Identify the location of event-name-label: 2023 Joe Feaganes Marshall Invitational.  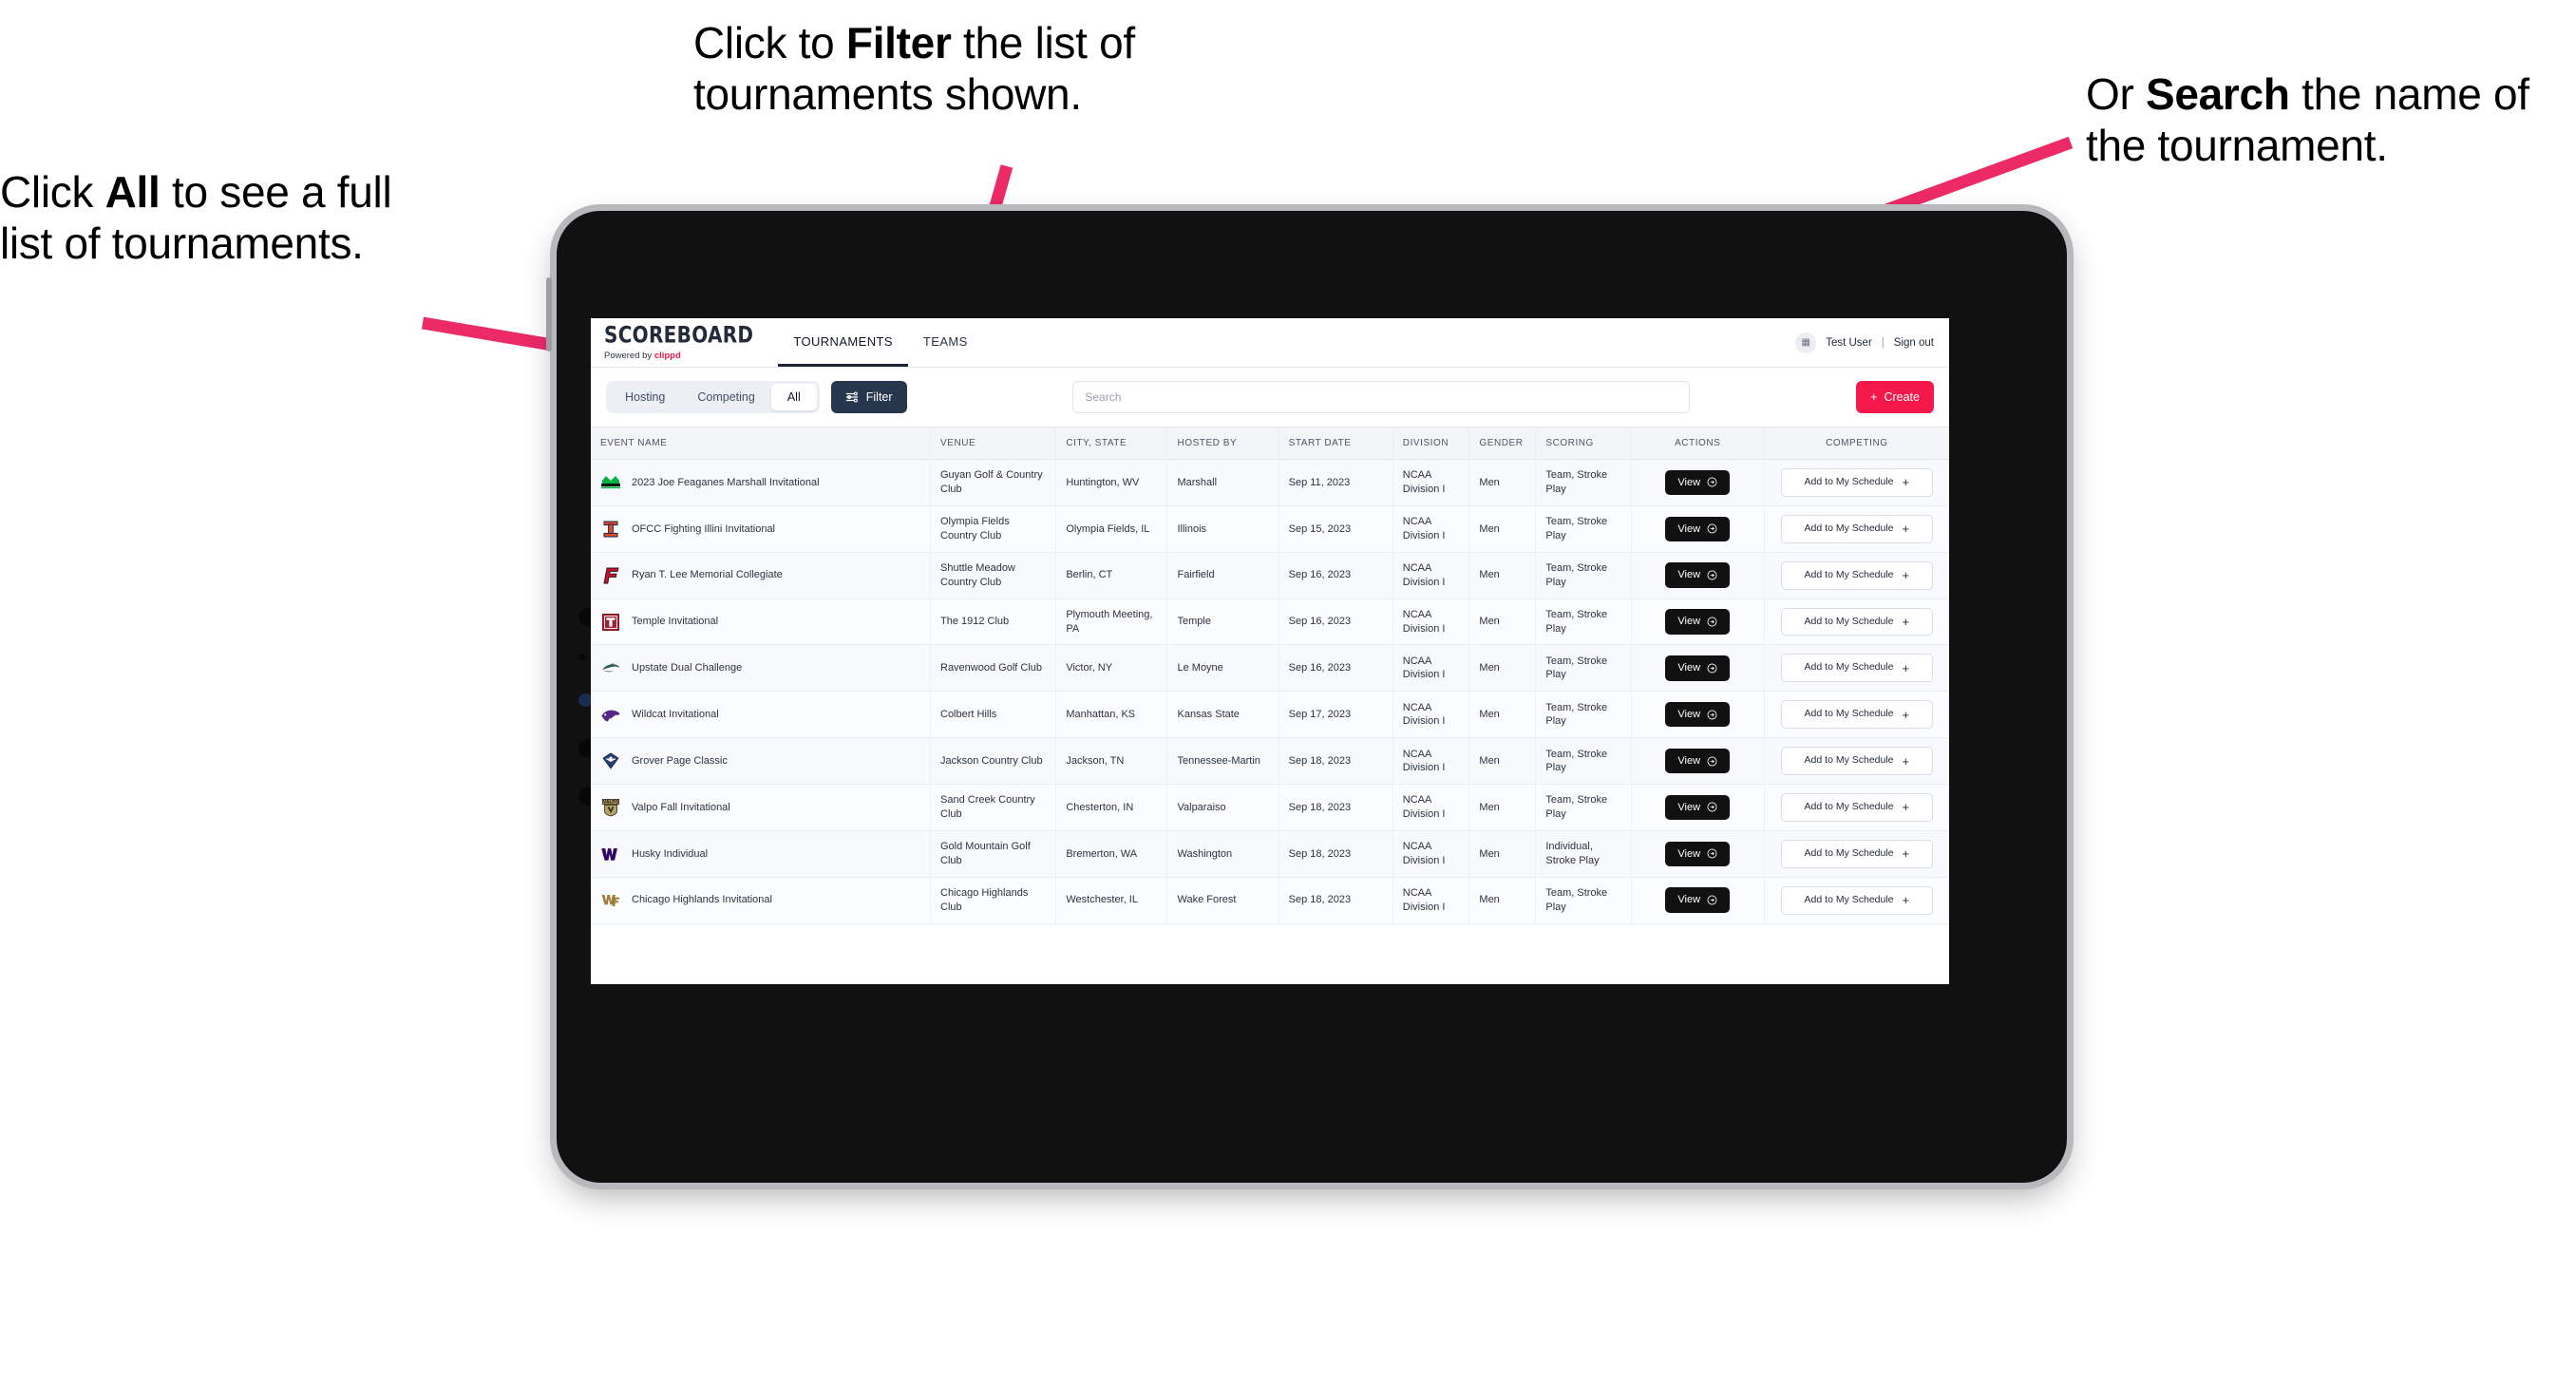
(726, 482).